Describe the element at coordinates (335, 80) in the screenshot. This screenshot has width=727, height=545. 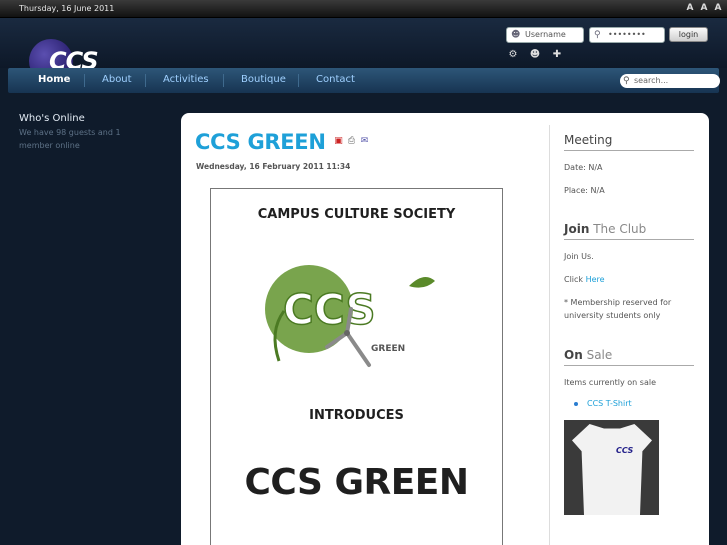
I see `nav-contact: Contact` at that location.